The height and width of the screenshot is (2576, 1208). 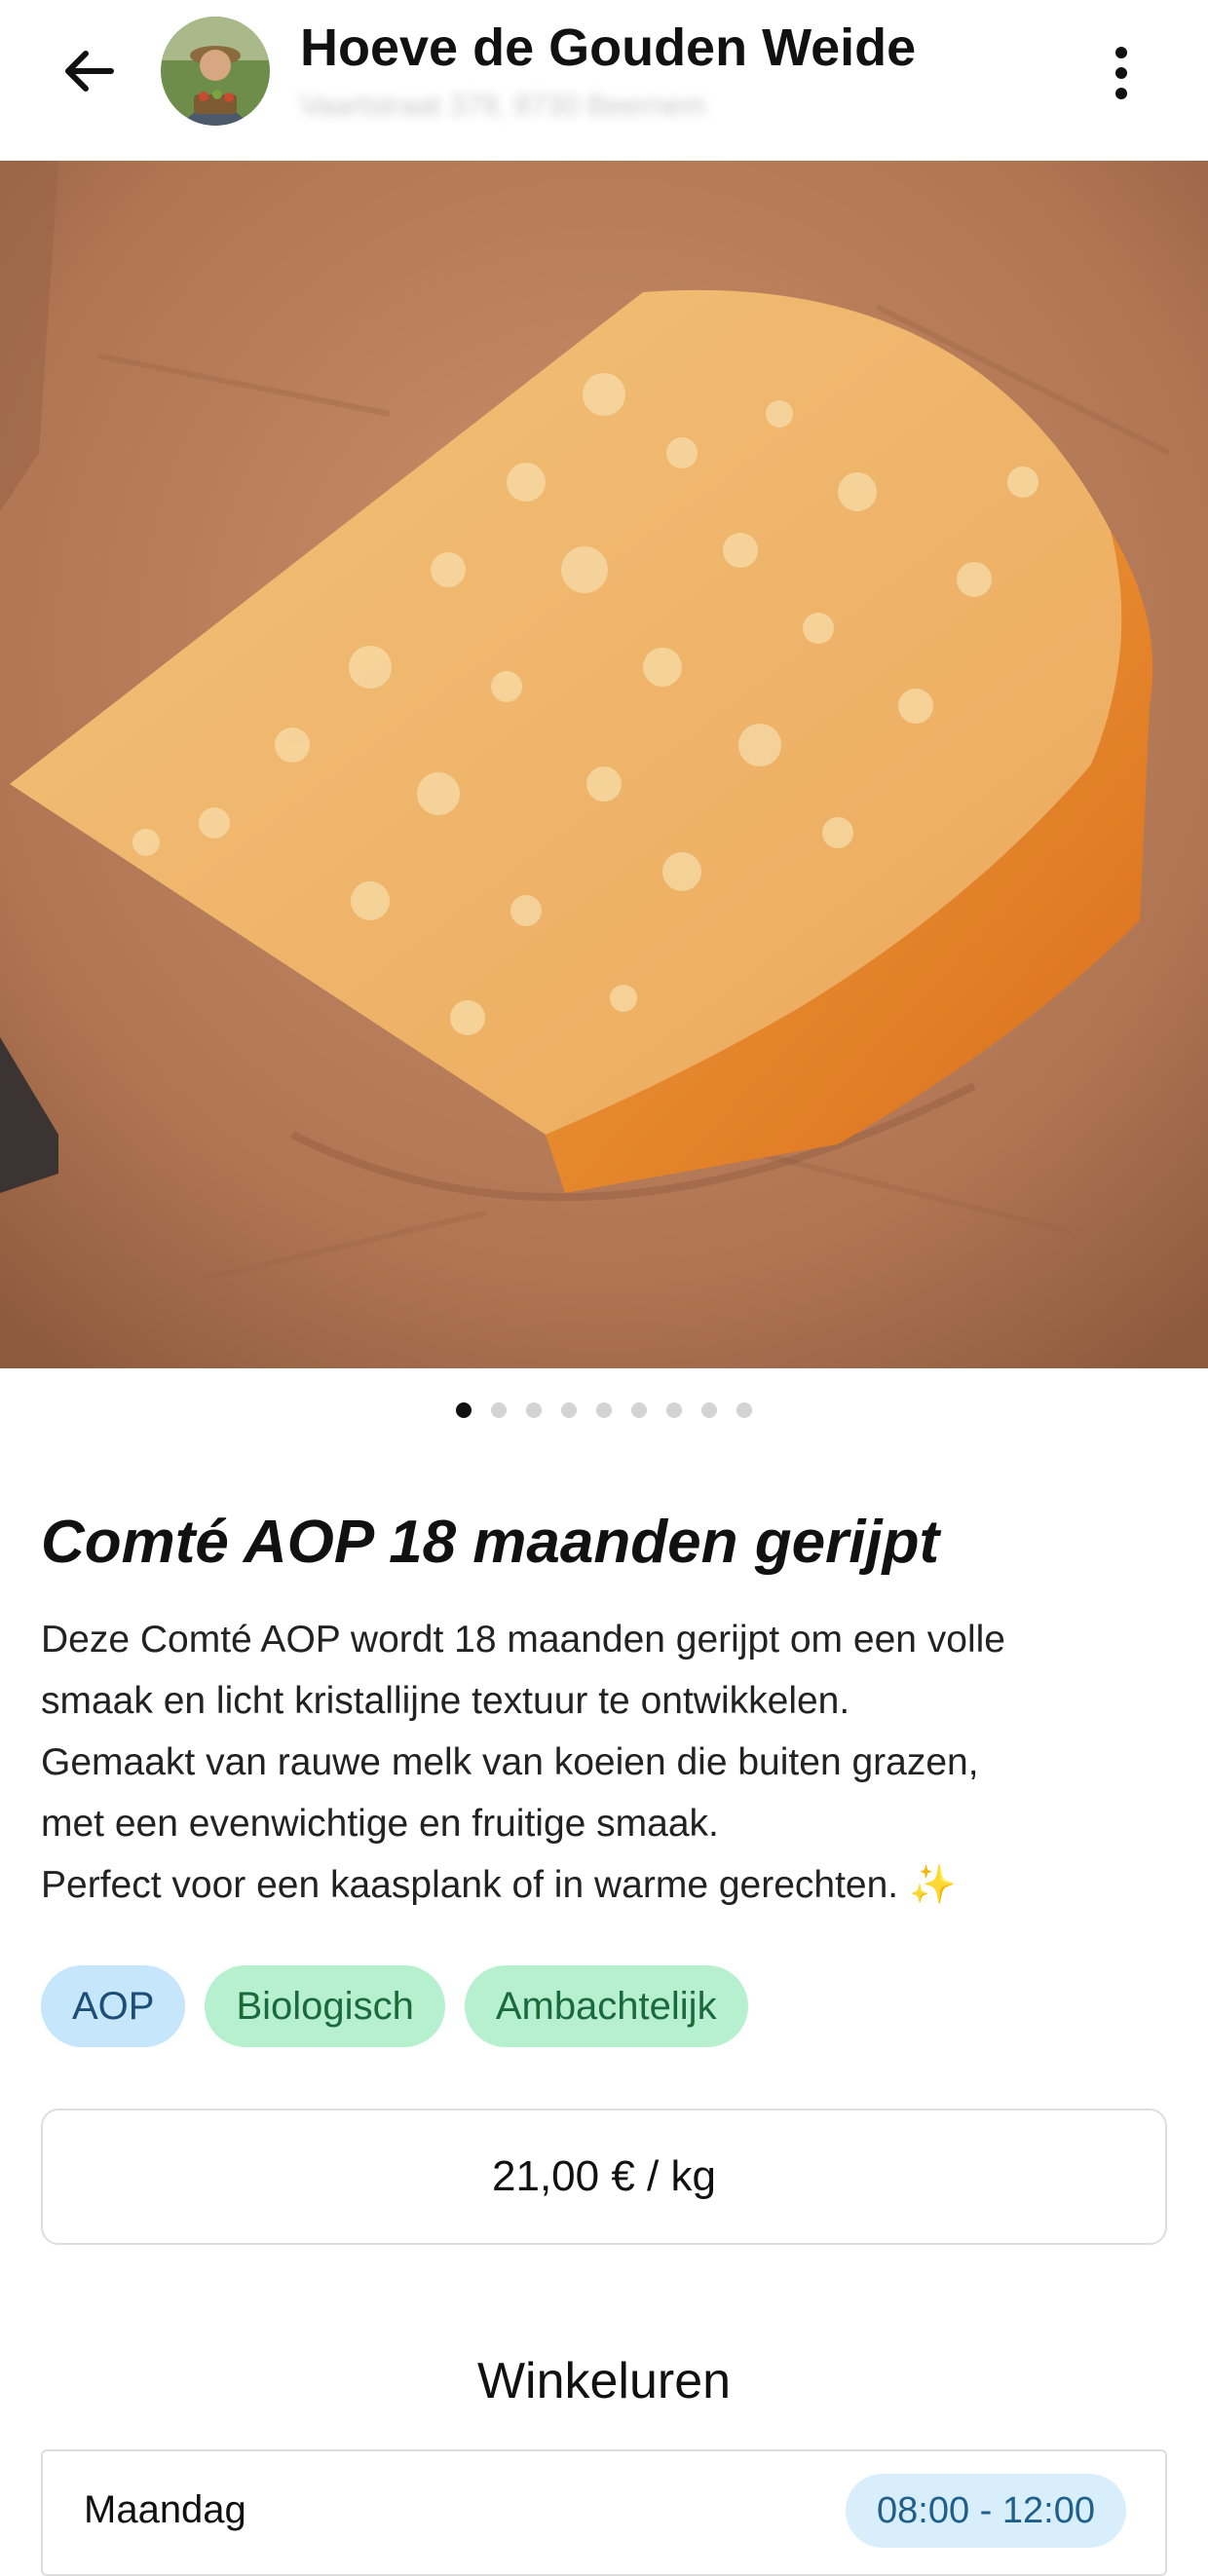 I want to click on tag-biologisch: Biologisch, so click(x=325, y=2006).